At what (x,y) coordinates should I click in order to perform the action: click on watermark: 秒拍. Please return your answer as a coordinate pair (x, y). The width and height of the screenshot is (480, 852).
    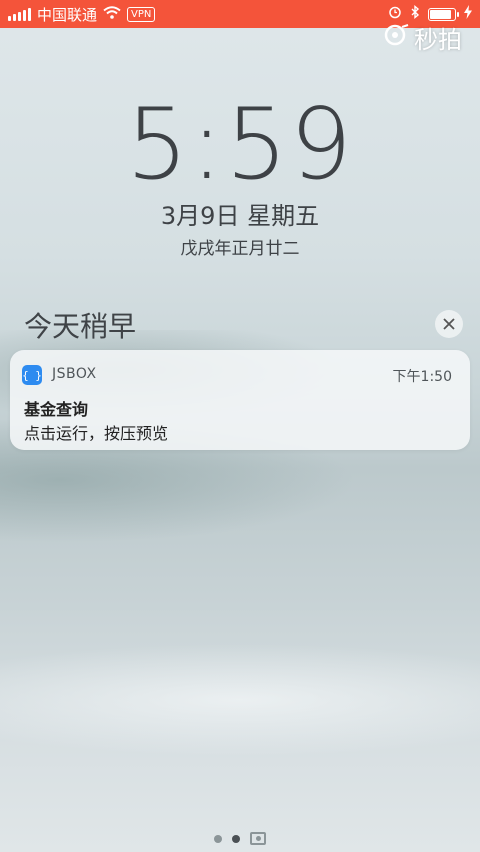
    Looking at the image, I should click on (423, 37).